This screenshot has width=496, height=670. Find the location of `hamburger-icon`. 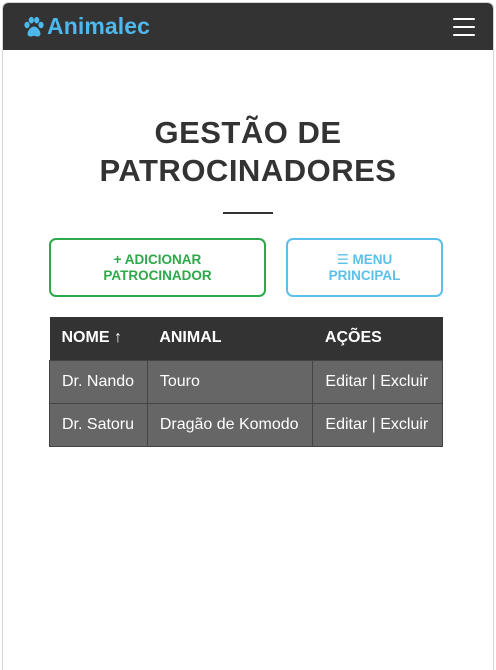

hamburger-icon is located at coordinates (464, 27).